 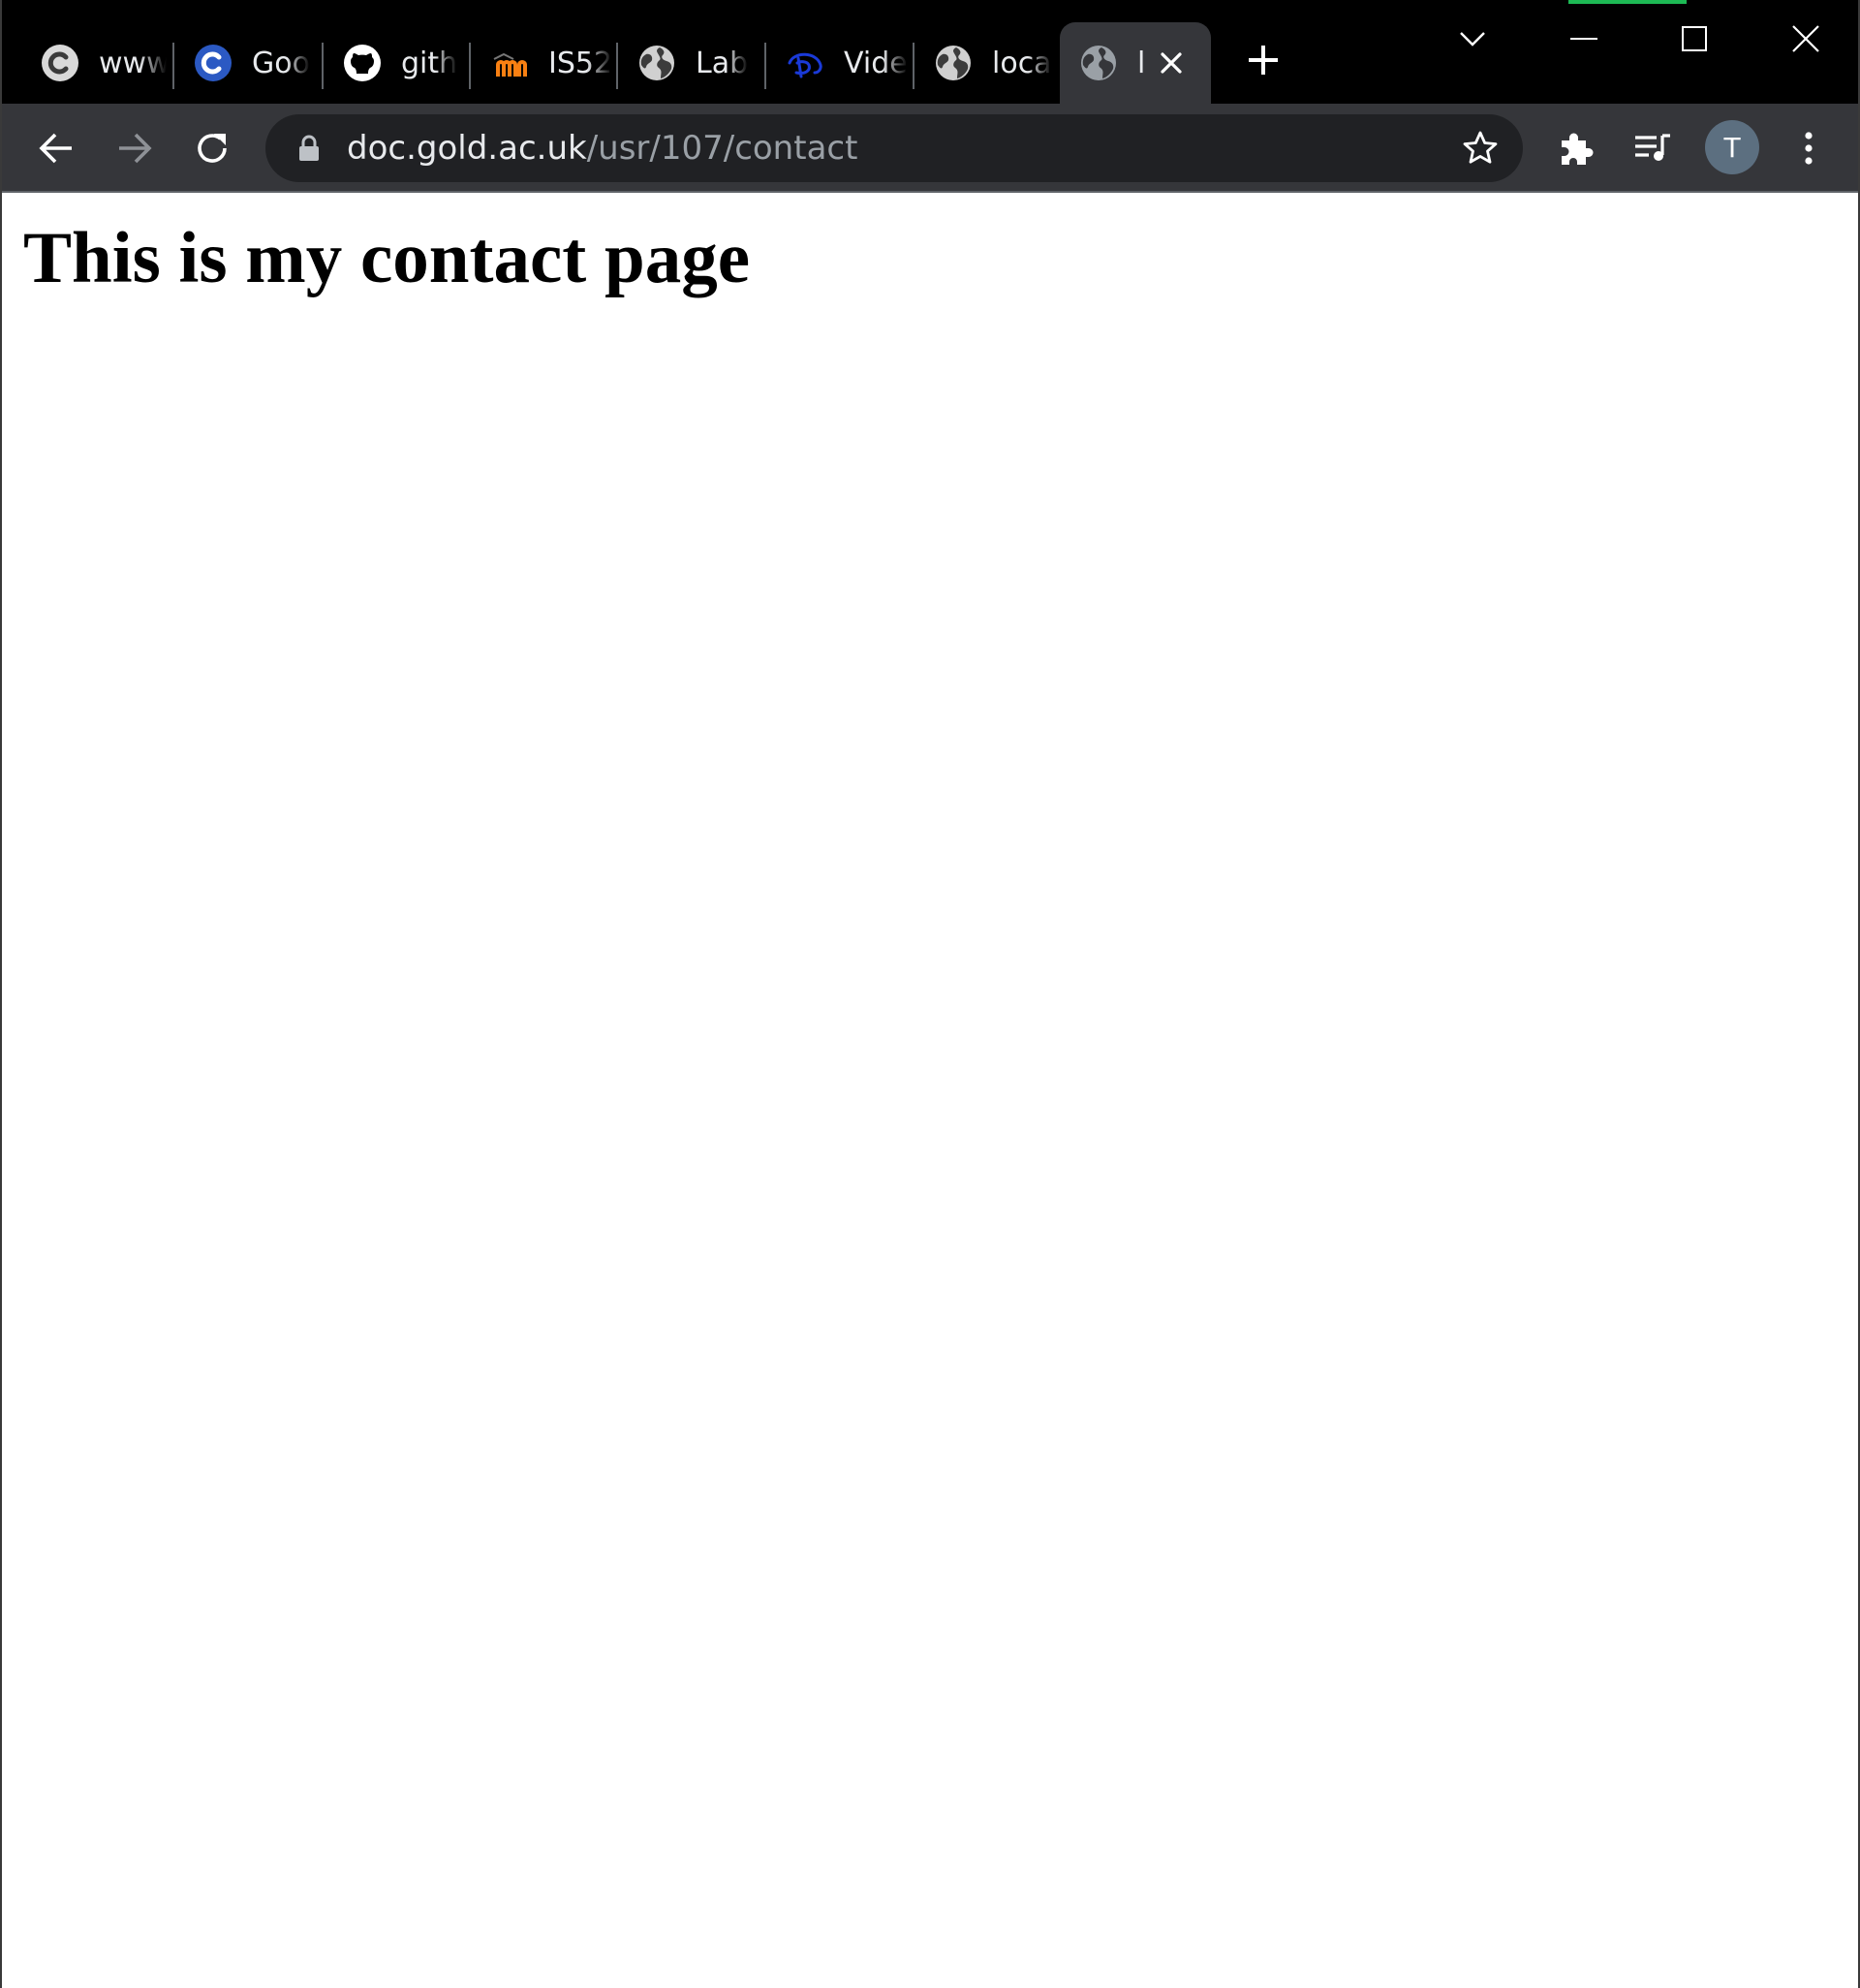 What do you see at coordinates (247, 63) in the screenshot?
I see `tab-goo: Goo` at bounding box center [247, 63].